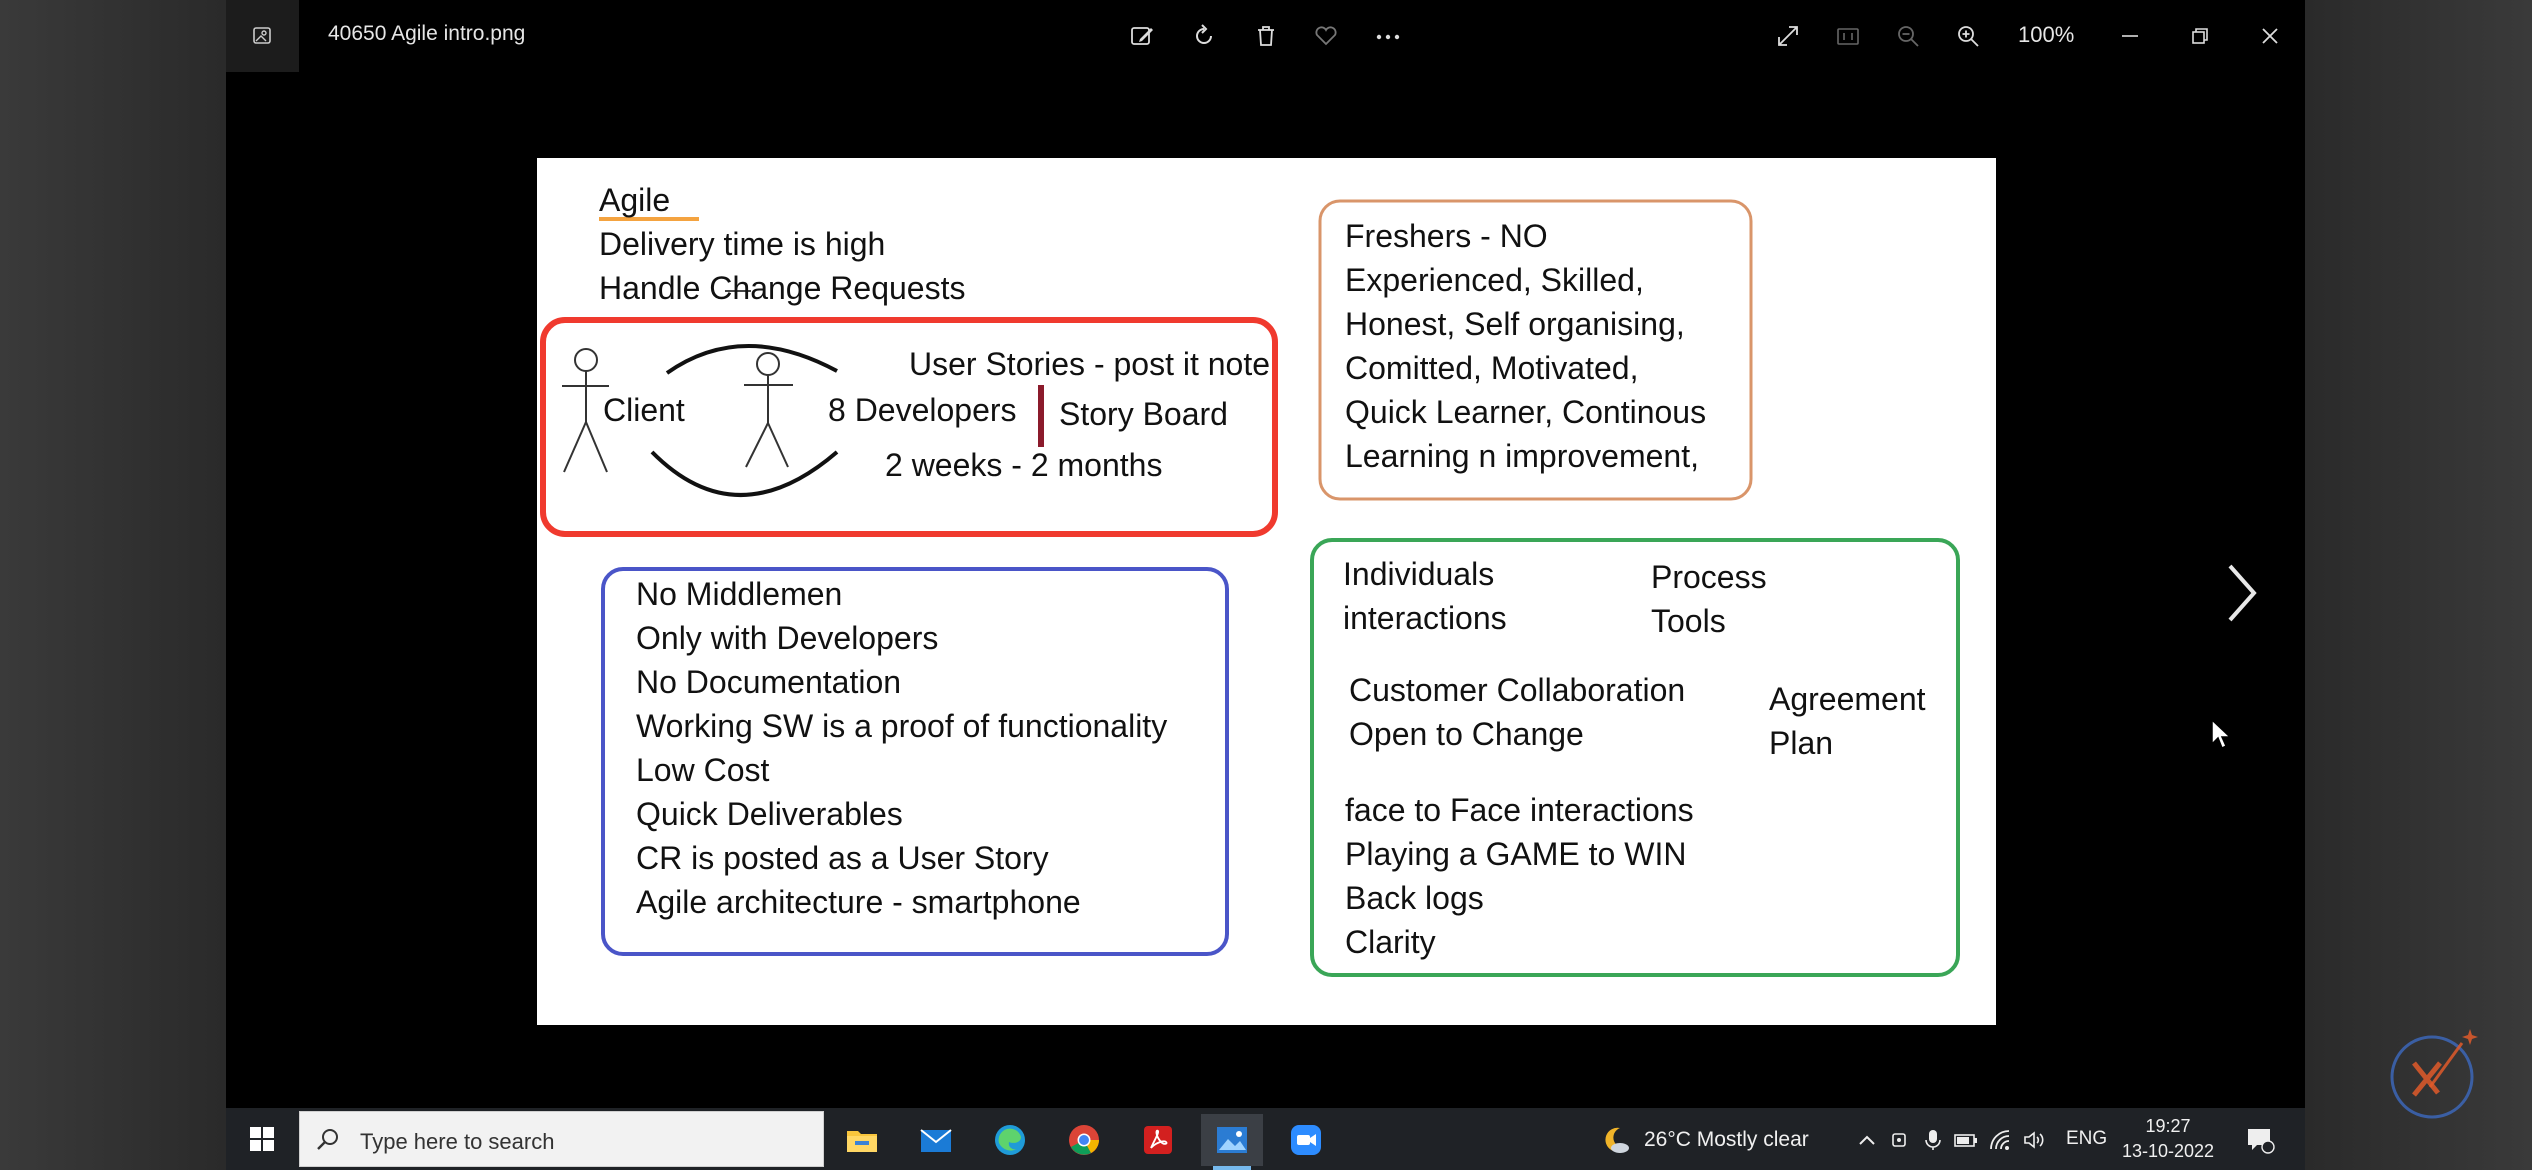 This screenshot has height=1170, width=2532. Describe the element at coordinates (113, 585) in the screenshot. I see `desktop-background-left` at that location.